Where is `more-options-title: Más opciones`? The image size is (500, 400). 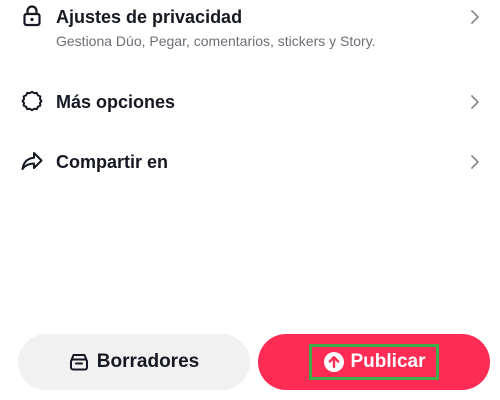 more-options-title: Más opciones is located at coordinates (116, 102).